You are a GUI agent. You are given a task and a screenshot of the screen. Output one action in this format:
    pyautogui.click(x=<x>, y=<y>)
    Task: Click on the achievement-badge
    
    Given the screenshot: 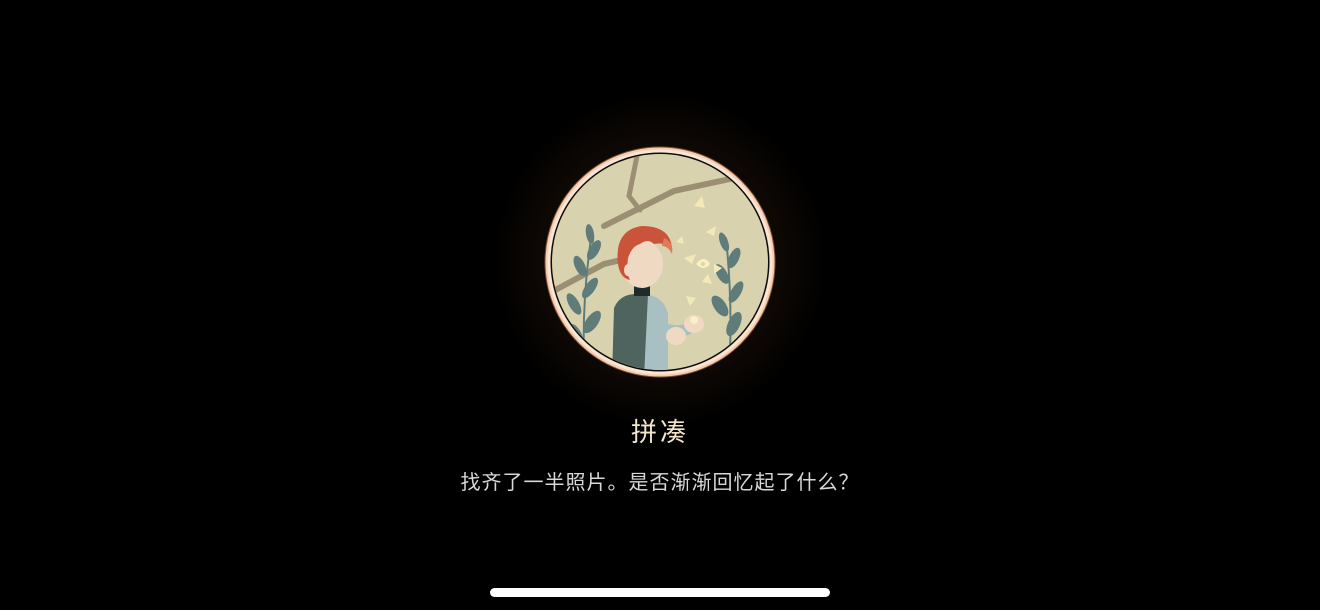 What is the action you would take?
    pyautogui.click(x=660, y=262)
    